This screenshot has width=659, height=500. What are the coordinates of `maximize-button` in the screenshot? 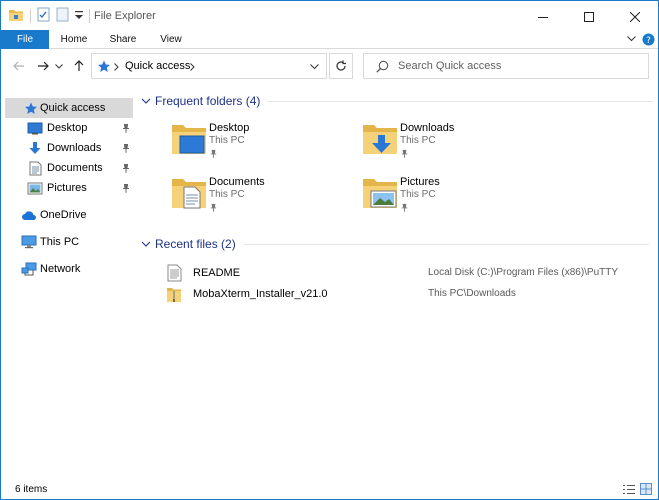 It's located at (589, 16).